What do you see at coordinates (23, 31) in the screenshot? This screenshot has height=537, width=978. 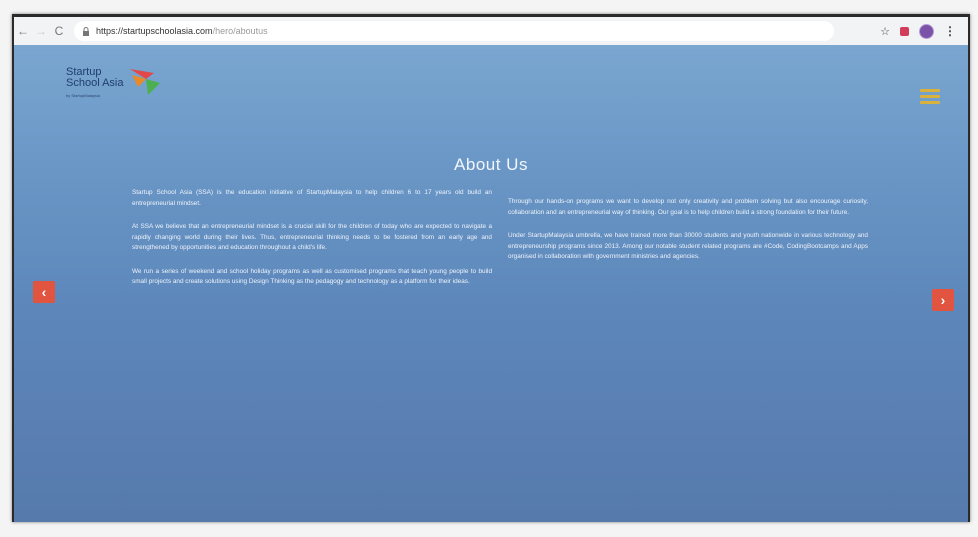 I see `back-arrow-icon: ←` at bounding box center [23, 31].